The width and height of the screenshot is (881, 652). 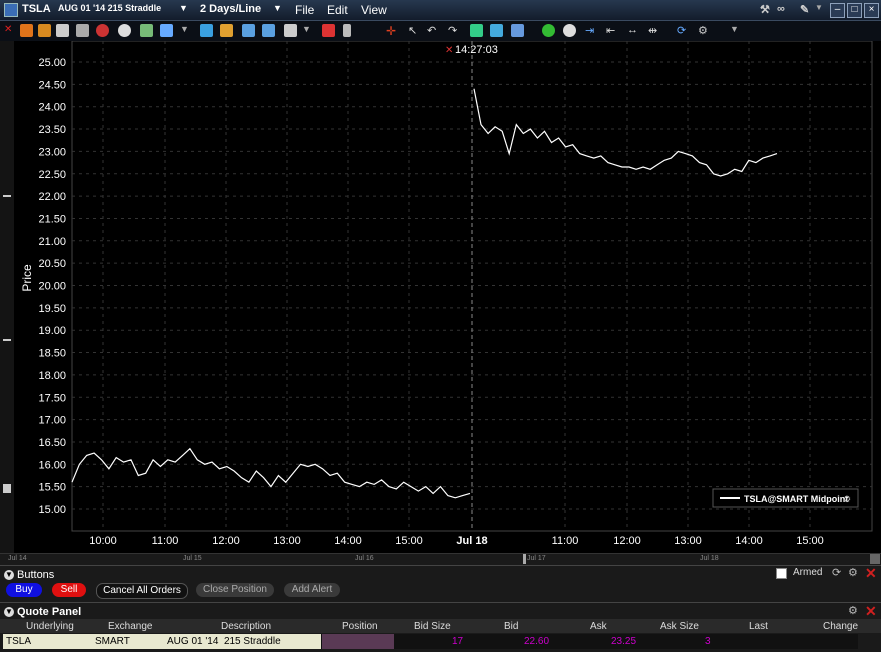 What do you see at coordinates (536, 558) in the screenshot?
I see `scroll-date-label: Jul 17` at bounding box center [536, 558].